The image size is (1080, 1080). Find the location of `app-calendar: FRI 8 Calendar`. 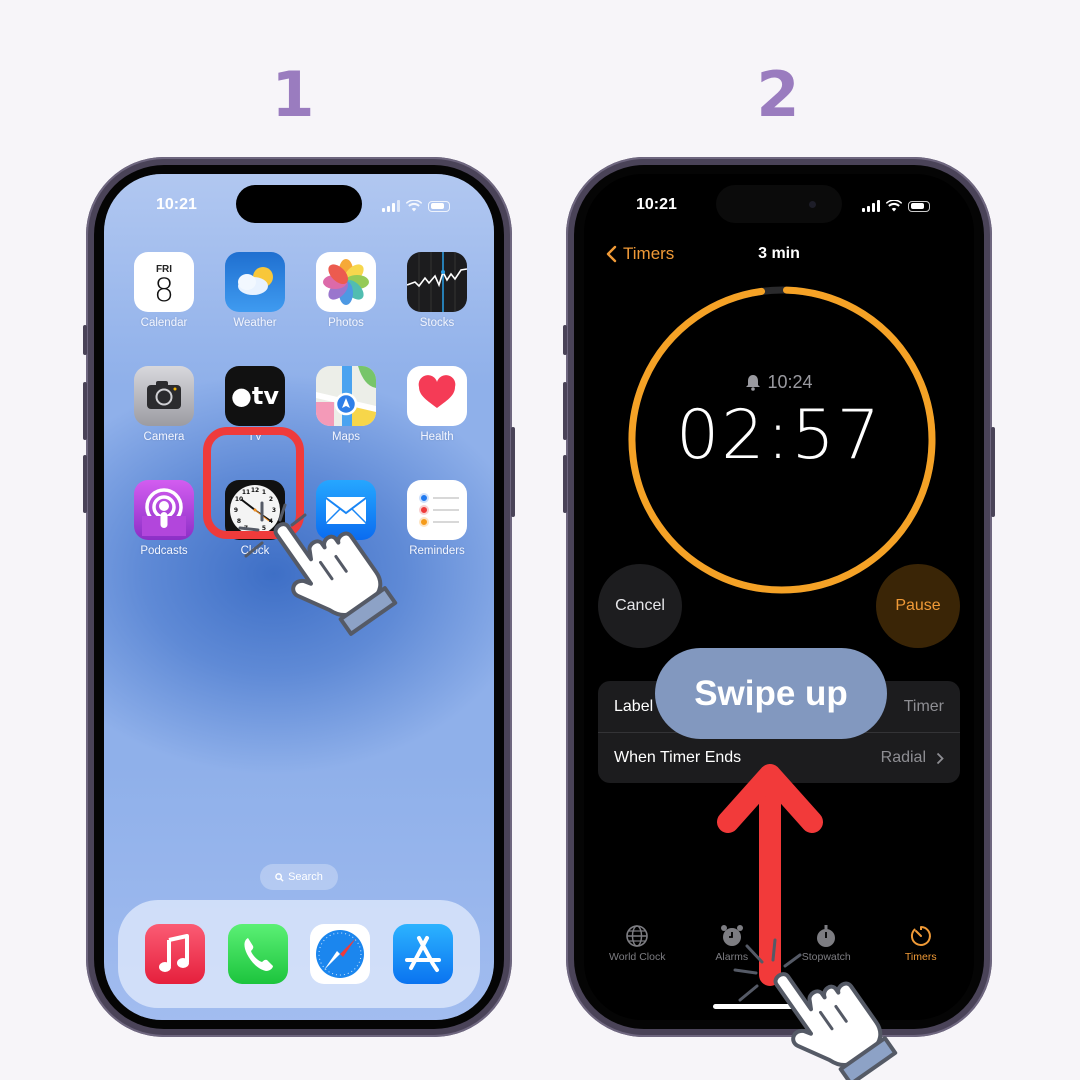

app-calendar: FRI 8 Calendar is located at coordinates (164, 290).